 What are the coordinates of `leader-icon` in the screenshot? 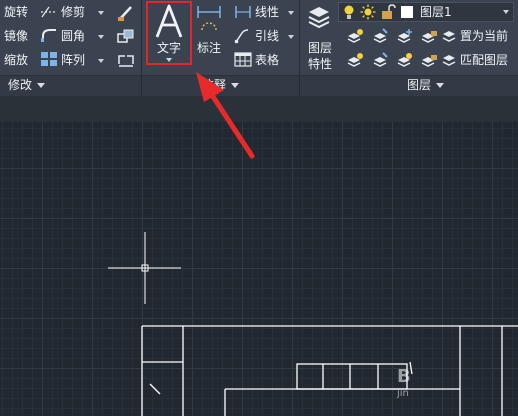 It's located at (241, 36).